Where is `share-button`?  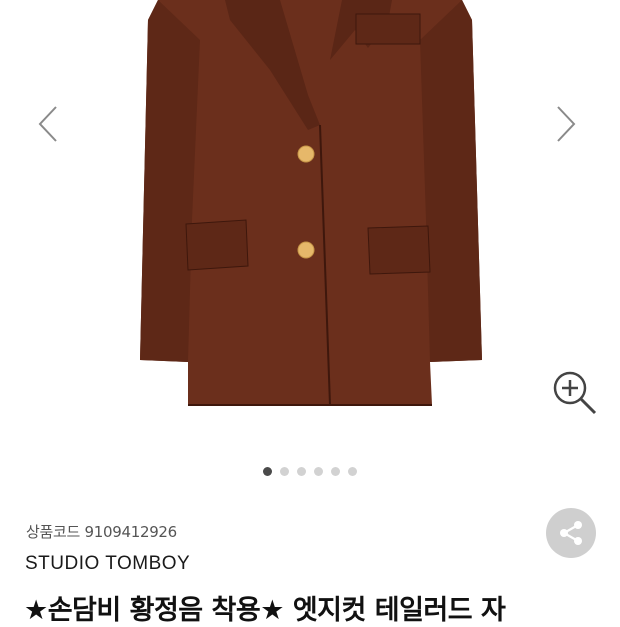 share-button is located at coordinates (571, 533).